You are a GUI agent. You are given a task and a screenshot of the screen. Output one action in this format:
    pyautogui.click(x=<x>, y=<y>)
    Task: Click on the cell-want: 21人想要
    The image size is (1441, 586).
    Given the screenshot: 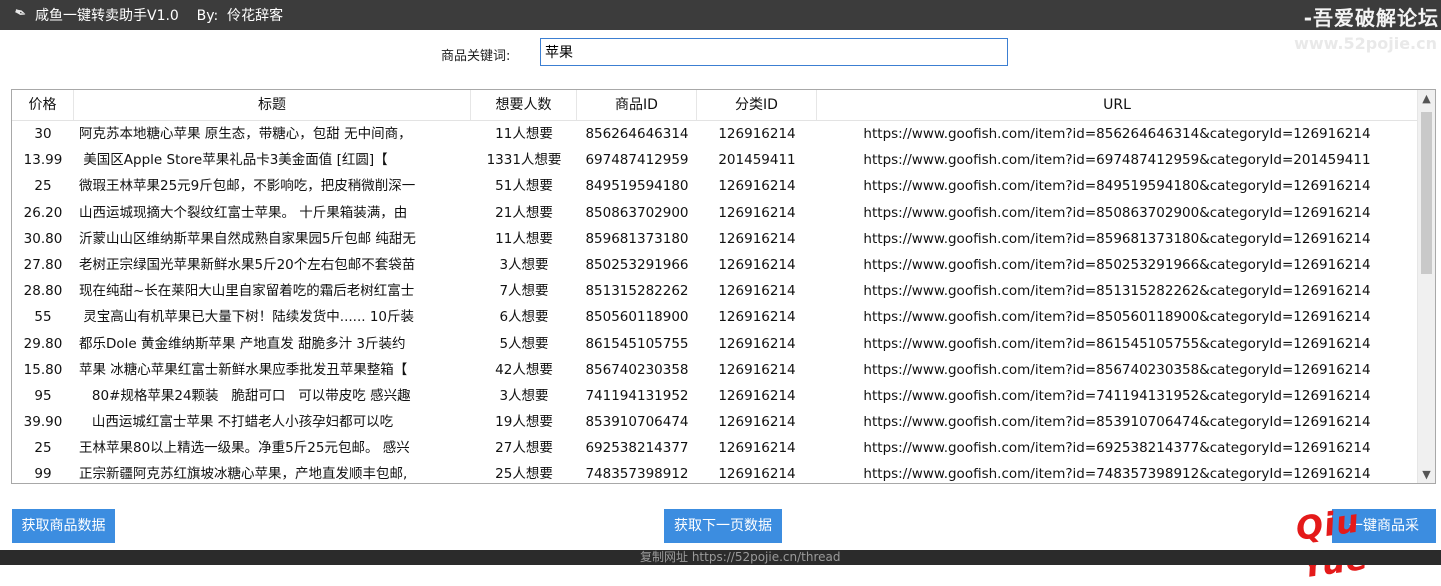 What is the action you would take?
    pyautogui.click(x=524, y=212)
    